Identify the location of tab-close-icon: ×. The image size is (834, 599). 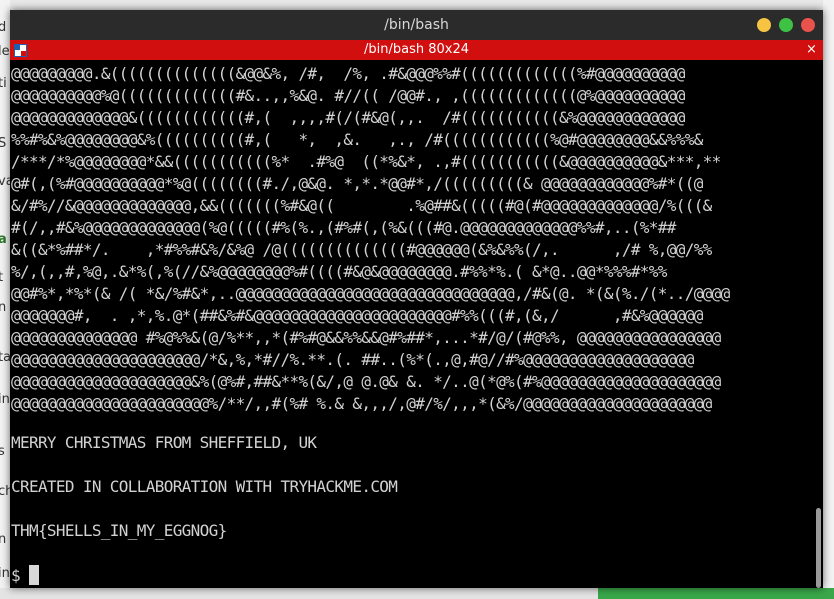
(811, 49).